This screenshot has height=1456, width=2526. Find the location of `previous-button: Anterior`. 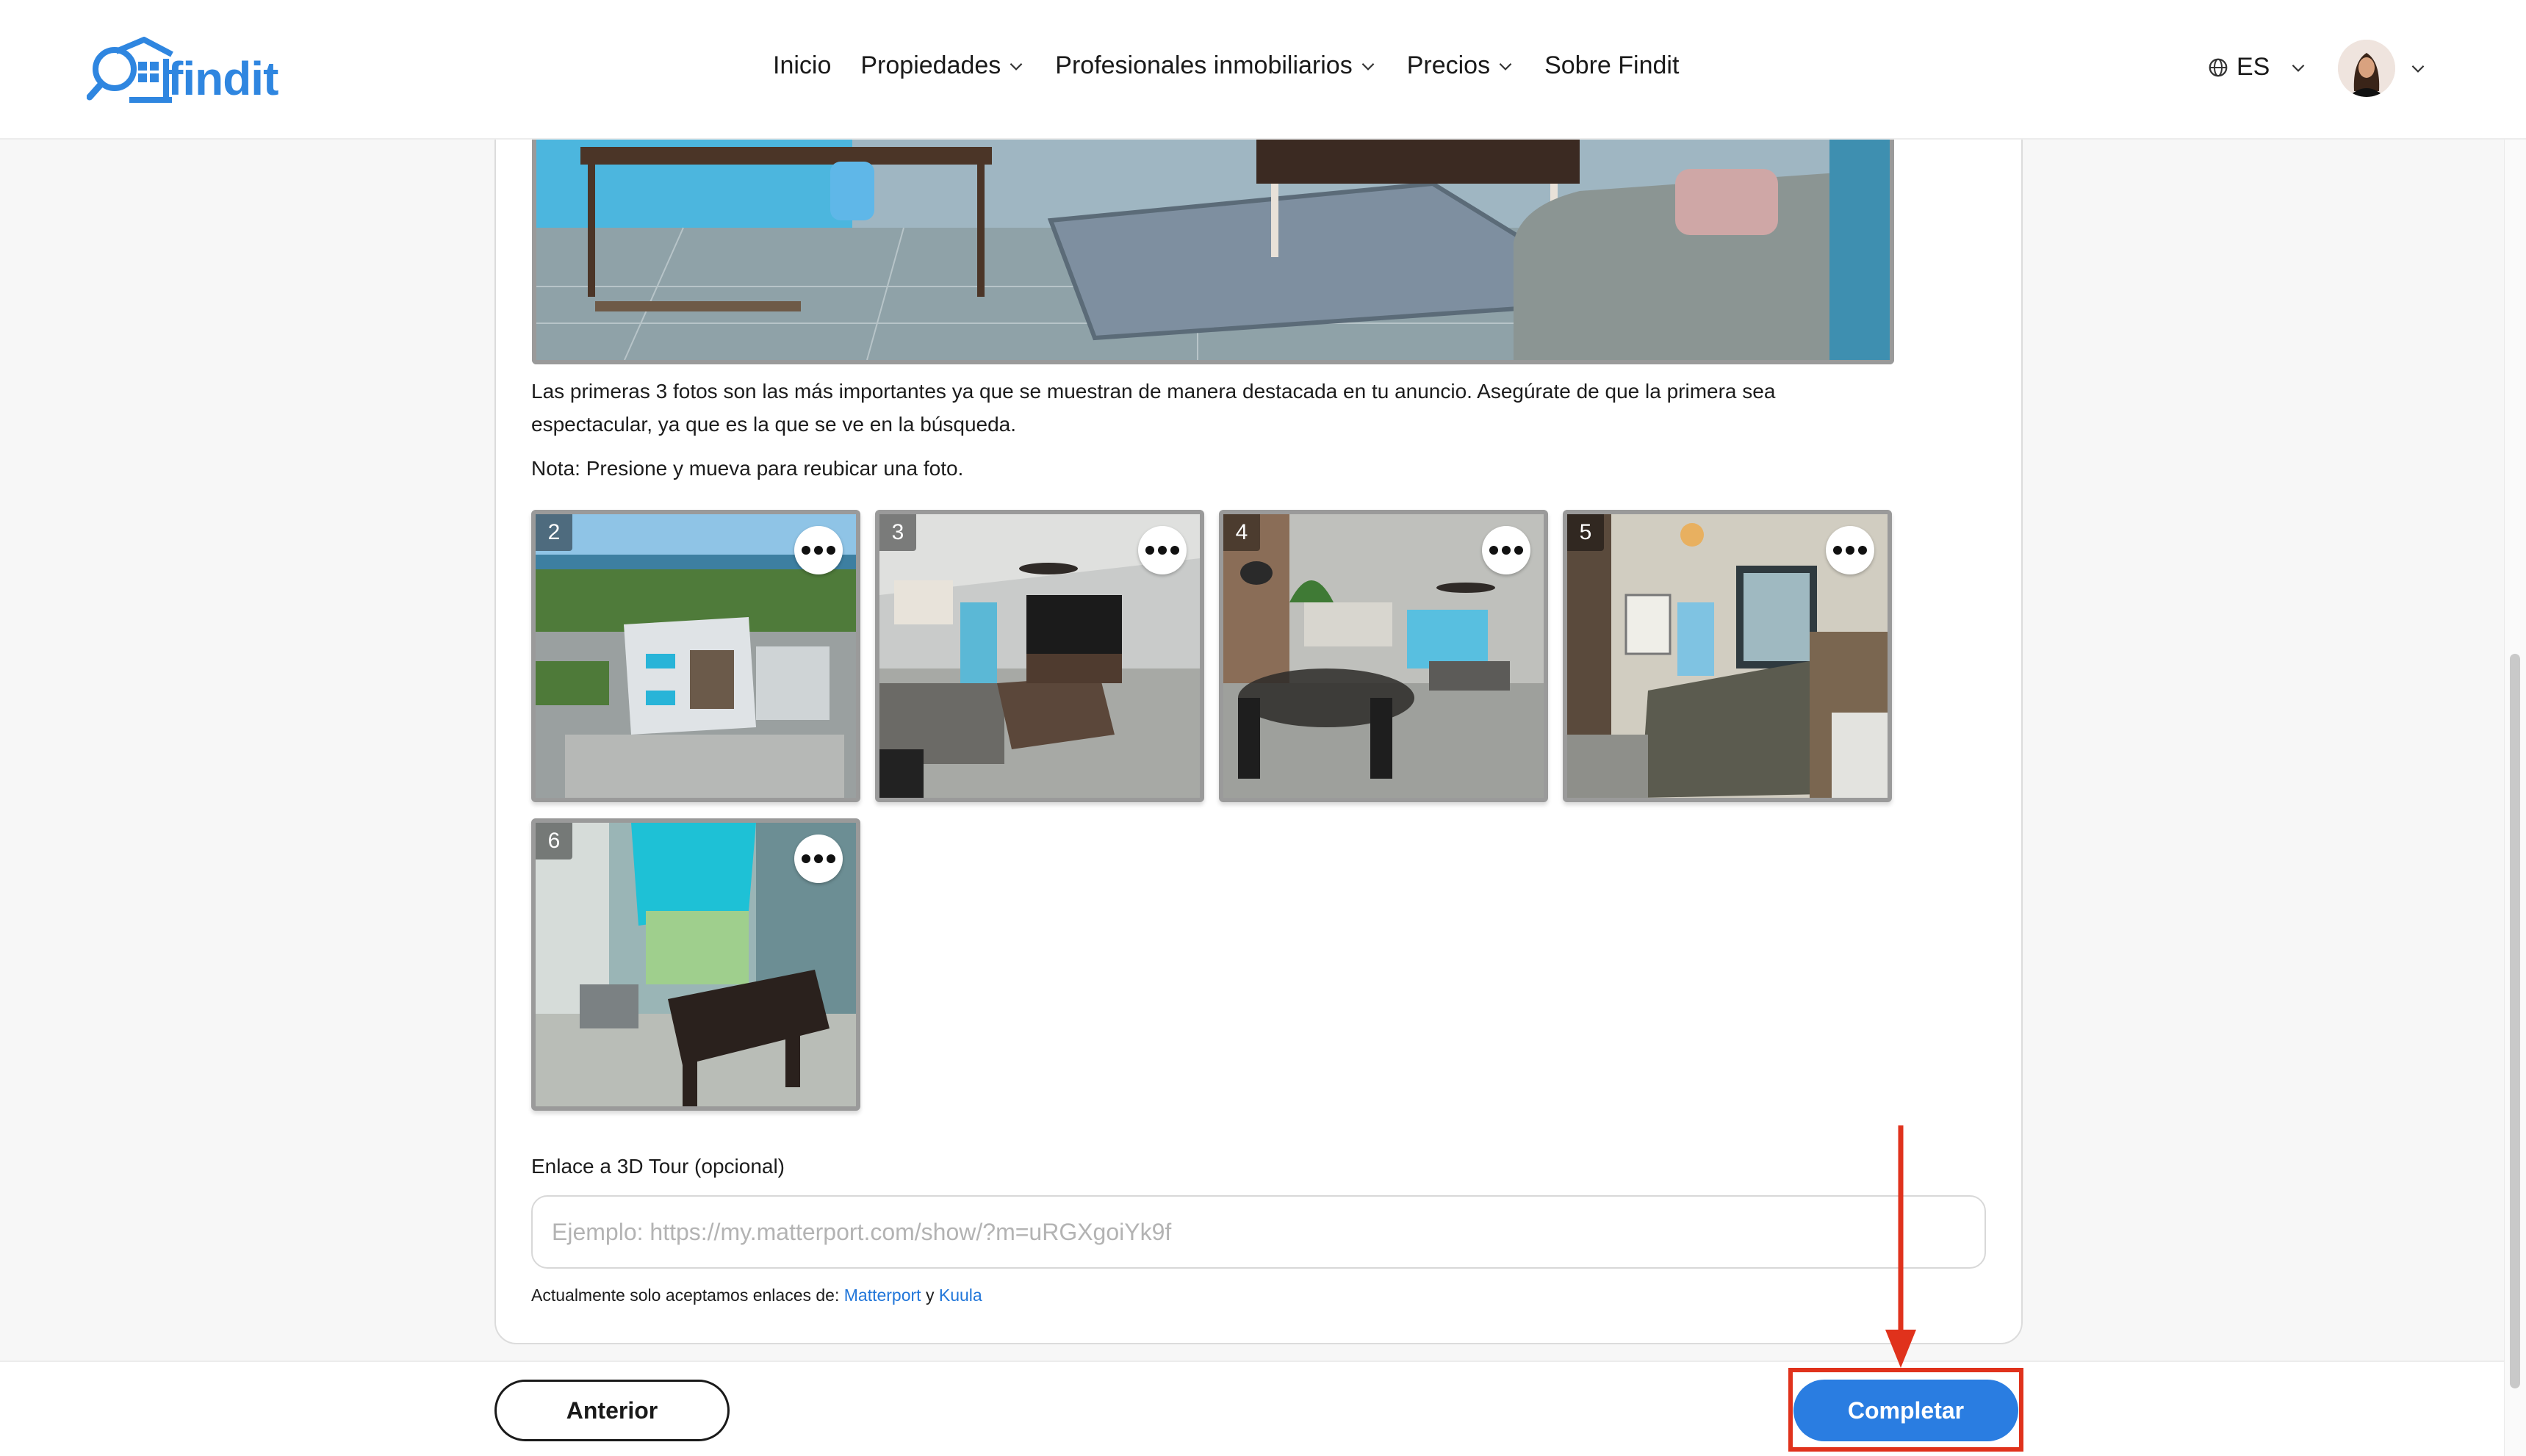

previous-button: Anterior is located at coordinates (612, 1410).